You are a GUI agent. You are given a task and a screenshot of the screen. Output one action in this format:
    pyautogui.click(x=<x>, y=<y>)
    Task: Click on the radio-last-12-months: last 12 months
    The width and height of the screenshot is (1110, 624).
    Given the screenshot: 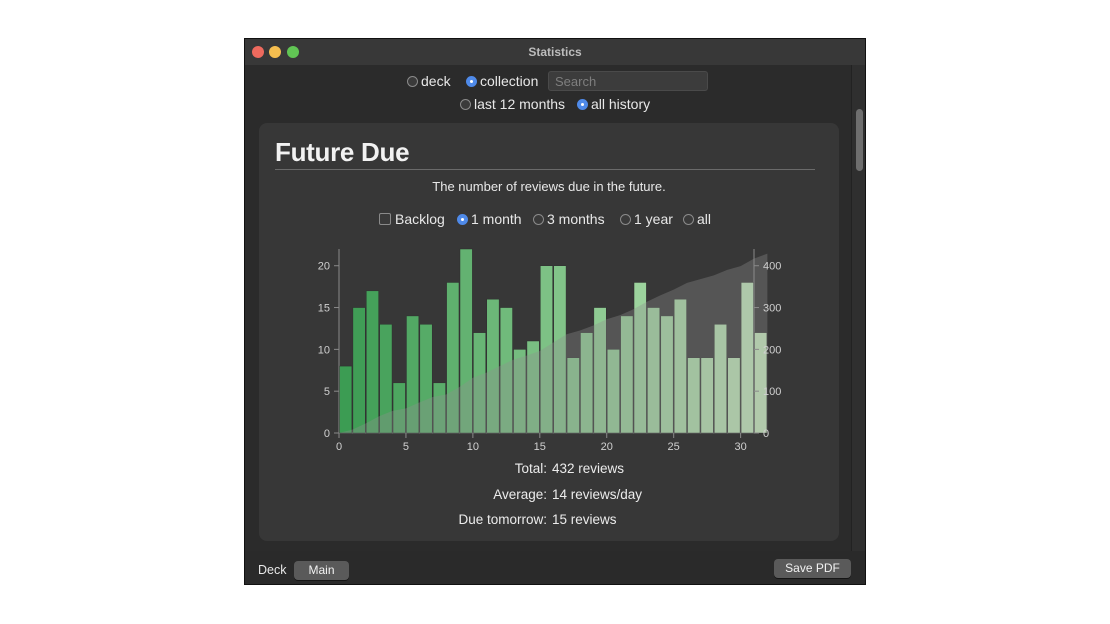 What is the action you would take?
    pyautogui.click(x=512, y=104)
    